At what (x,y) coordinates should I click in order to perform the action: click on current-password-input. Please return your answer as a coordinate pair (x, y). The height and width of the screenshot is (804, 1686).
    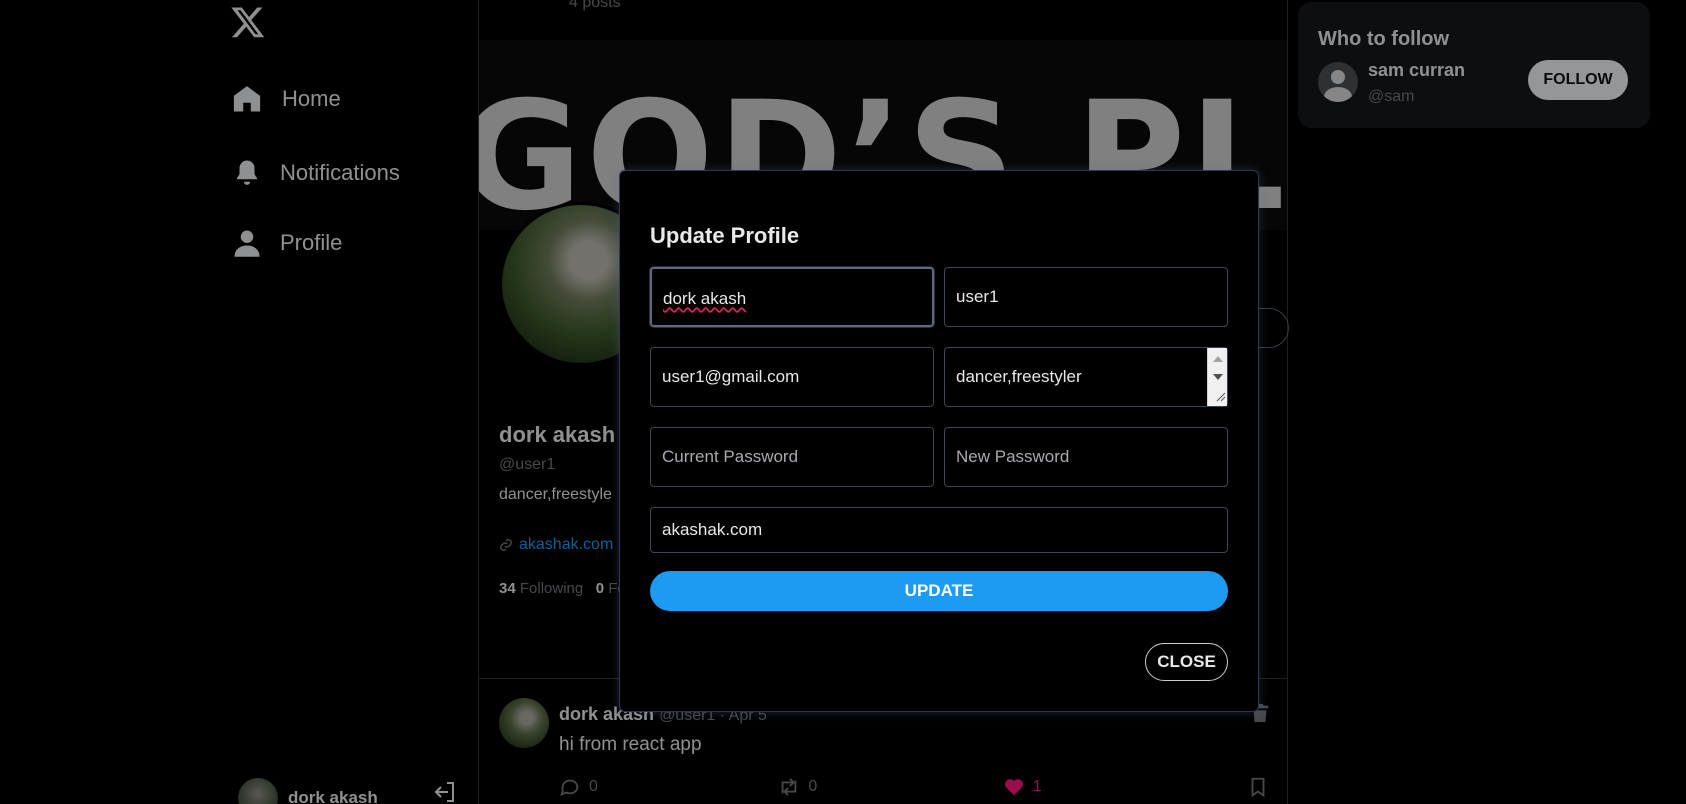
    Looking at the image, I should click on (792, 457).